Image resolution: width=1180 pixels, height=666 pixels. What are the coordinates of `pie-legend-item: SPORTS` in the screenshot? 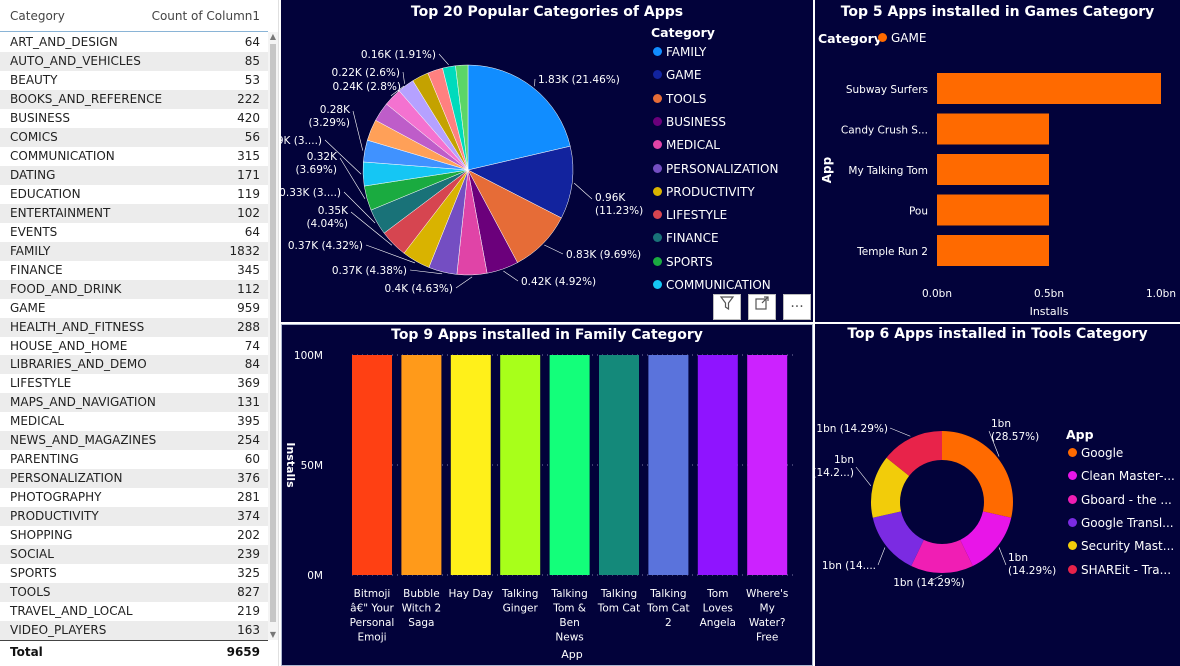 It's located at (683, 262).